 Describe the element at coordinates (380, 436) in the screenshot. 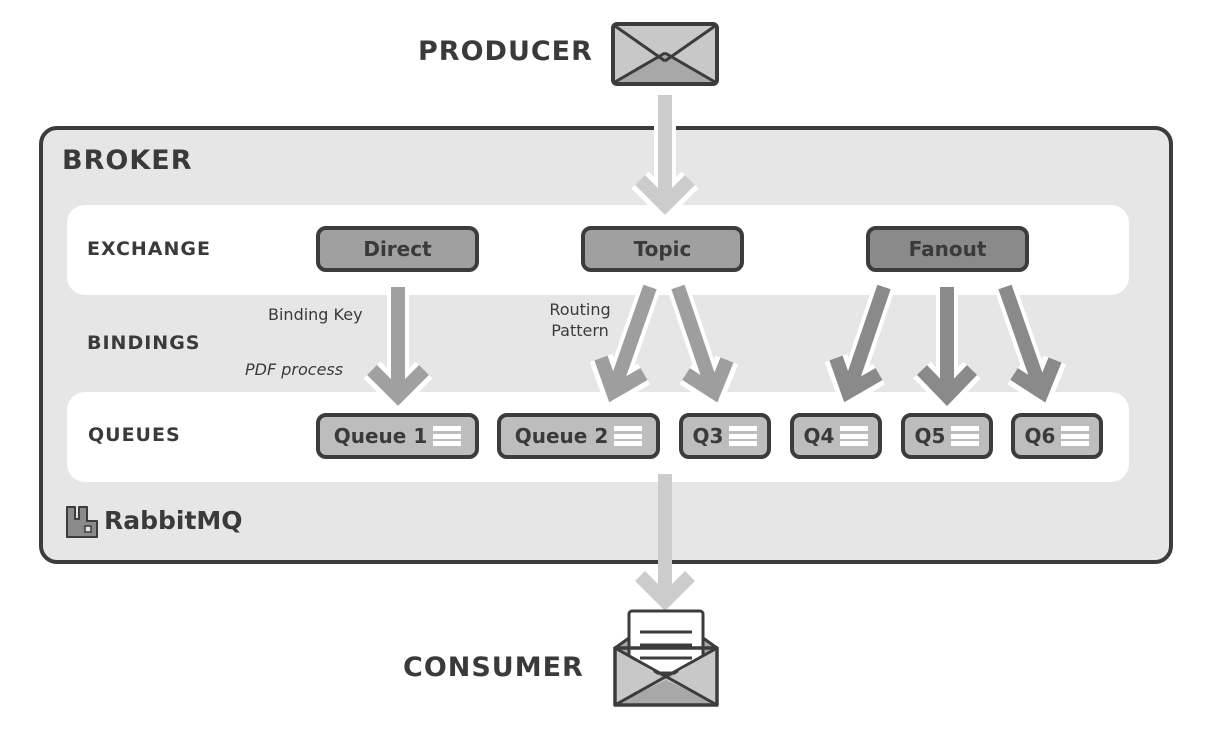

I see `queue-1-label: Queue 1` at that location.